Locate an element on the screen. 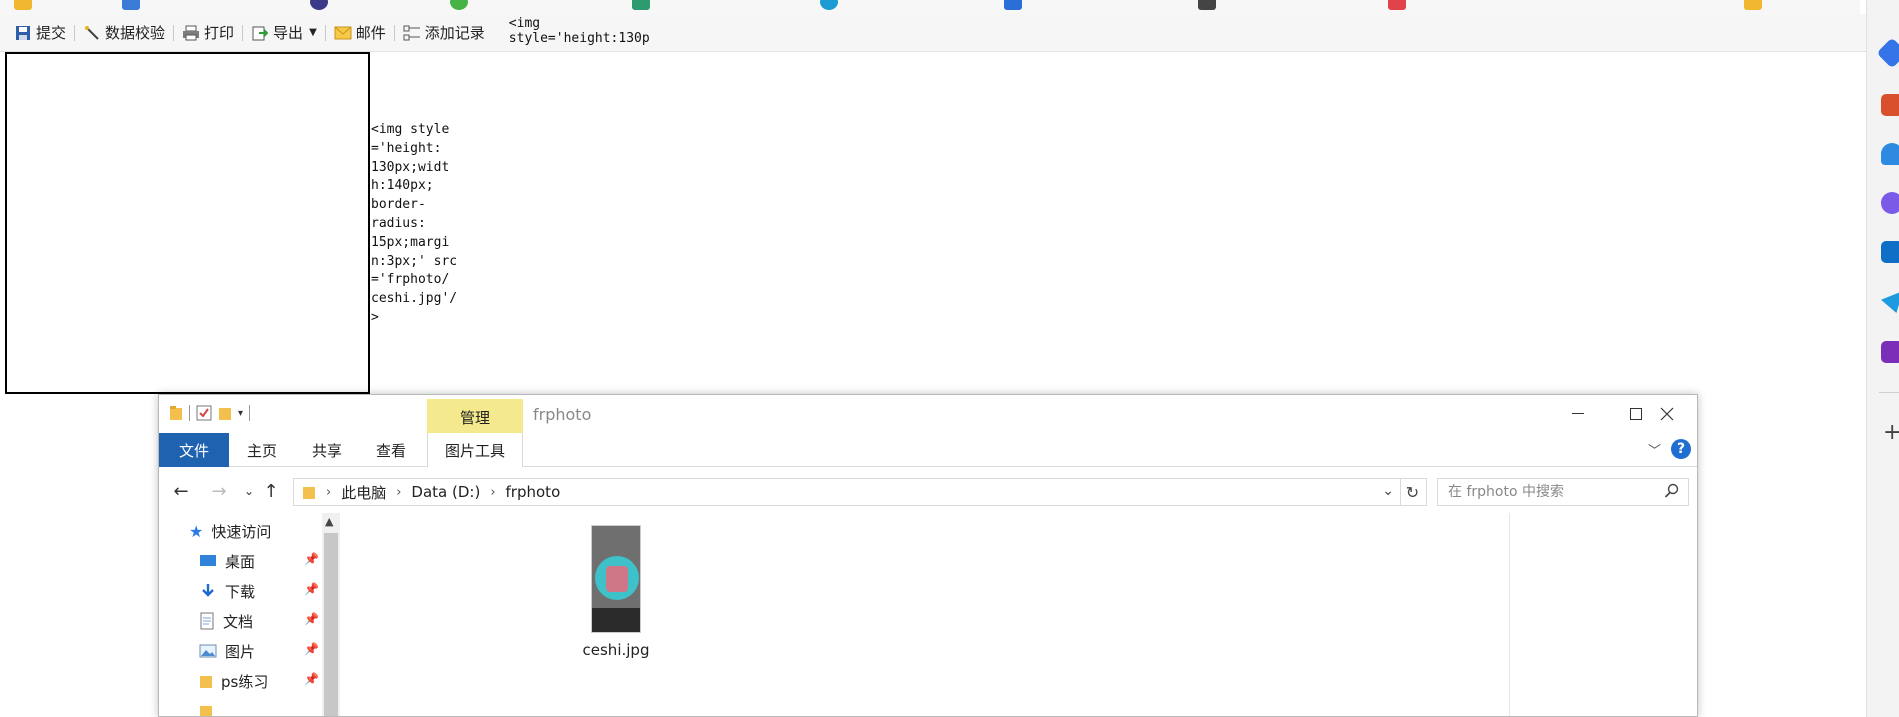  validate-button: 数据校验 is located at coordinates (124, 33).